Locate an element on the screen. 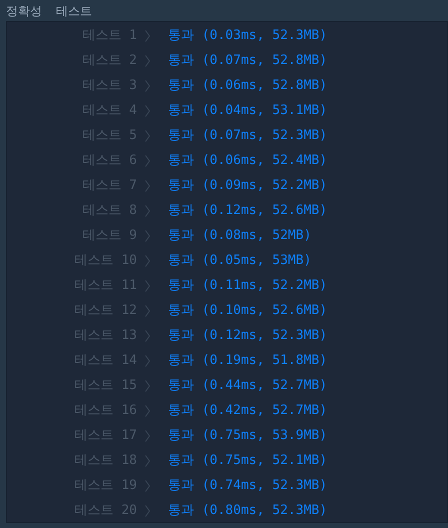  test-result: 통과 (0.05ms, 53MB) is located at coordinates (240, 261).